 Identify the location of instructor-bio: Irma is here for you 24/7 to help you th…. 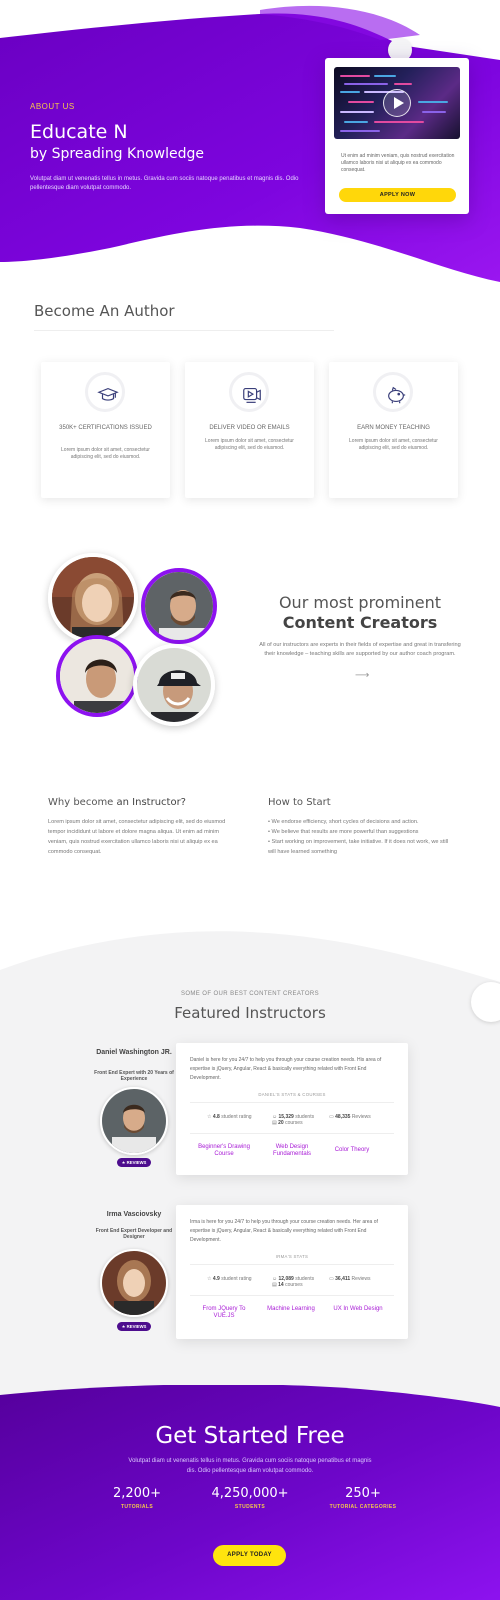
(284, 1231).